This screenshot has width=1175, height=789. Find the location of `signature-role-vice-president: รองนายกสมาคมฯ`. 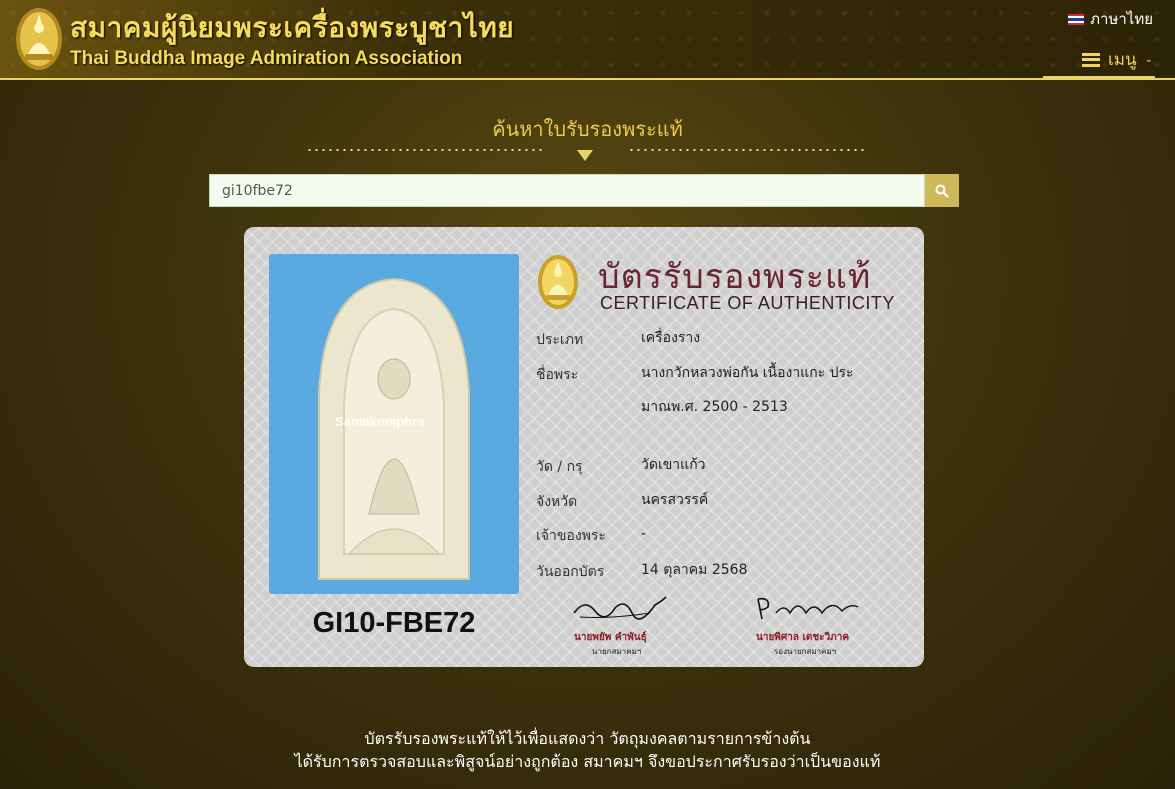

signature-role-vice-president: รองนายกสมาคมฯ is located at coordinates (805, 651).